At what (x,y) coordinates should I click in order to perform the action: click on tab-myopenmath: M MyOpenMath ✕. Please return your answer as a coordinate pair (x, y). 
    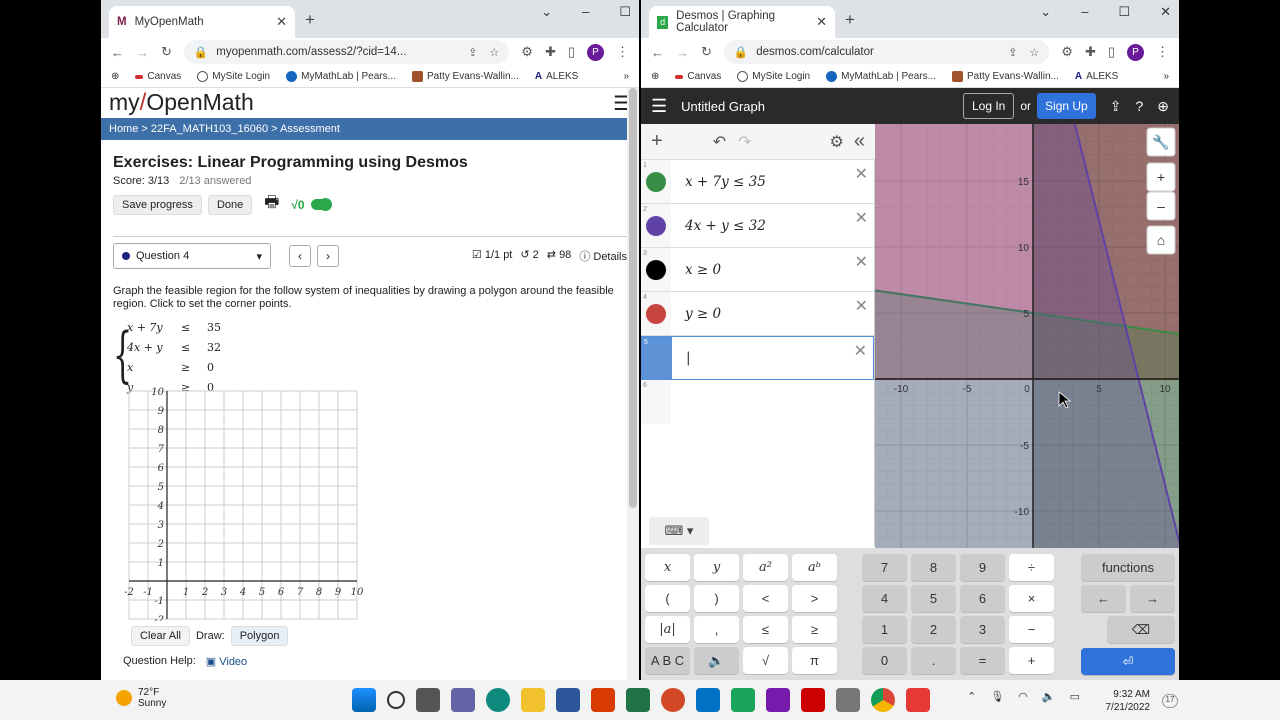
    Looking at the image, I should click on (202, 22).